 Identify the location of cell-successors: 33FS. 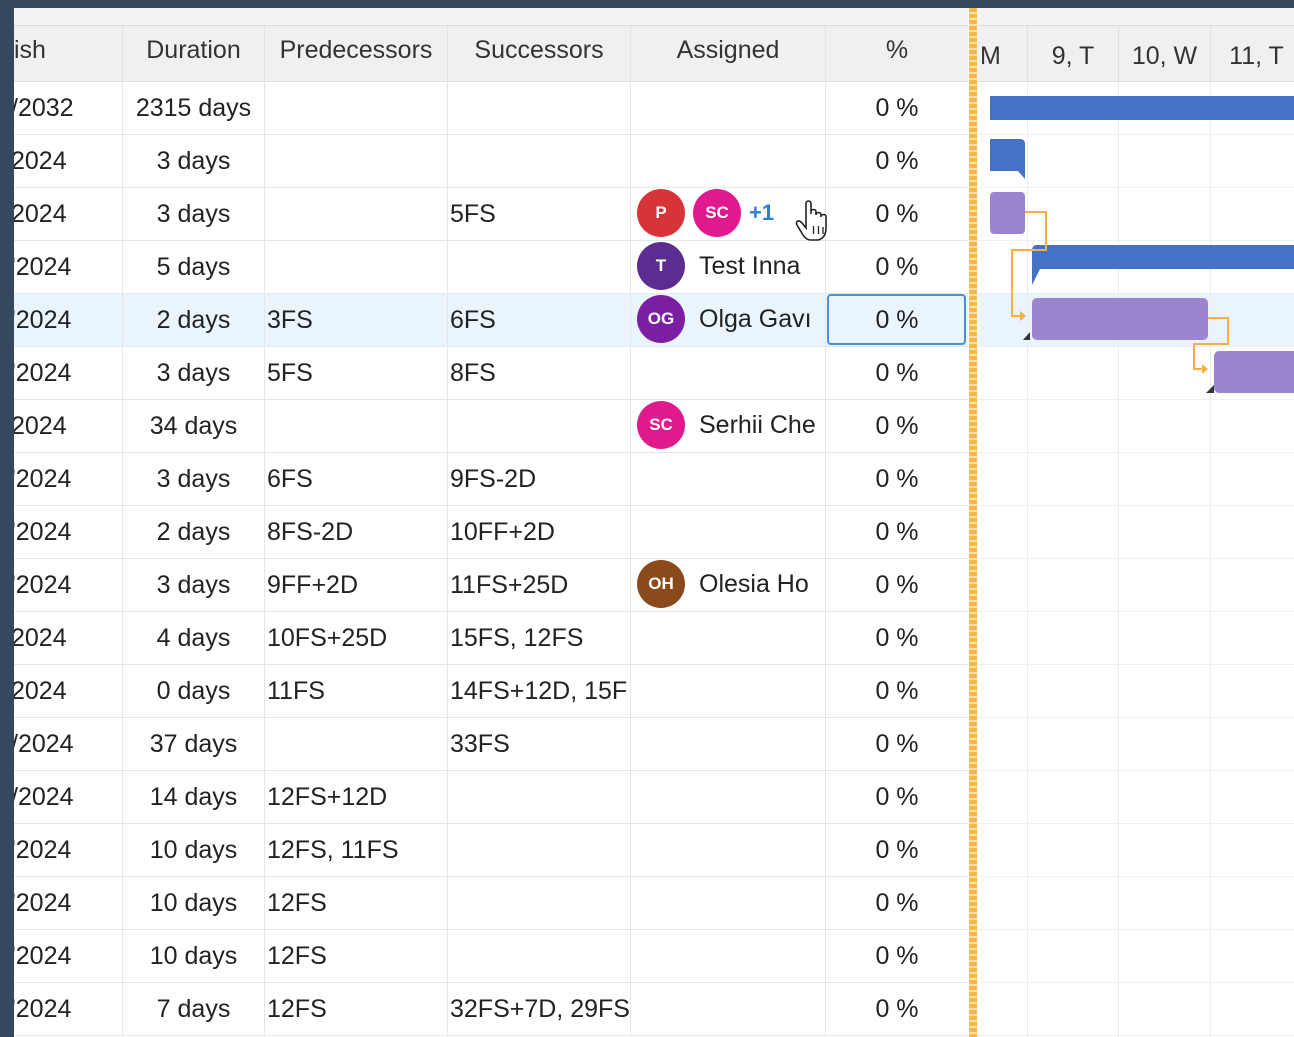
(539, 744).